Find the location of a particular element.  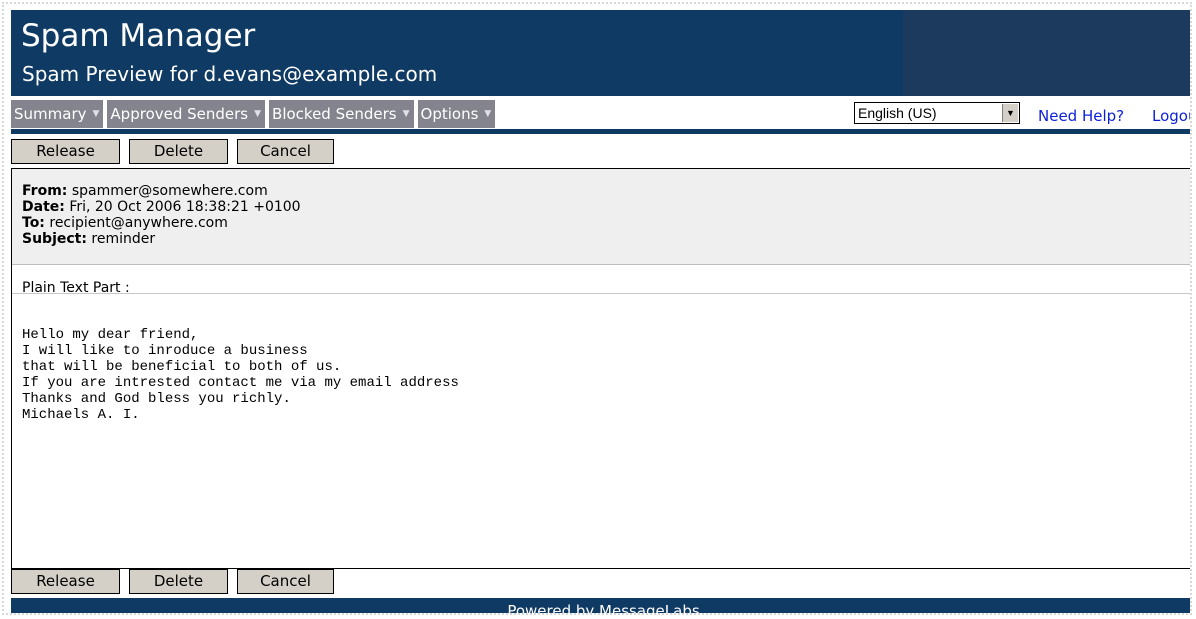

nav-item-approved-senders: Approved Senders ▼ is located at coordinates (186, 114).